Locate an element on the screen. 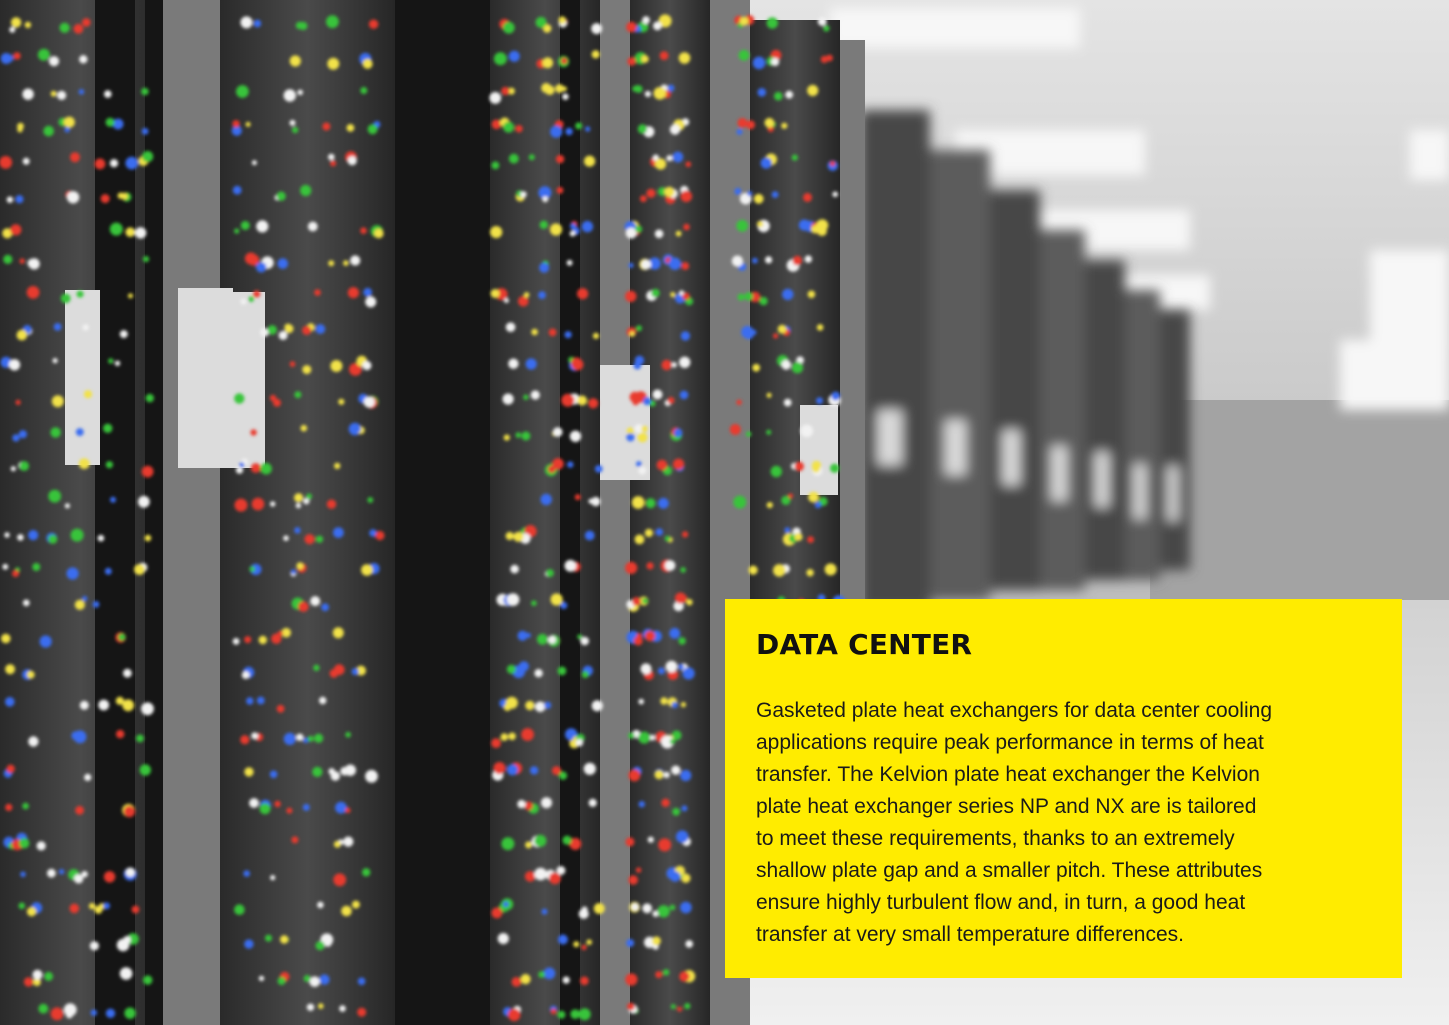 The image size is (1449, 1025). card-title: DATA CENTER is located at coordinates (864, 644).